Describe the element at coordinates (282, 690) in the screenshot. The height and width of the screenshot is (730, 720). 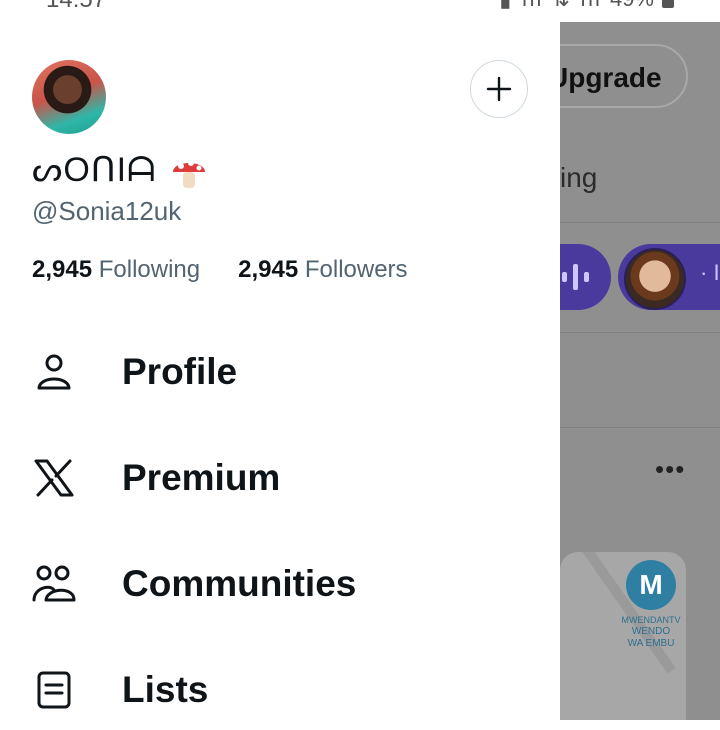
I see `menu-item-lists: Lists` at that location.